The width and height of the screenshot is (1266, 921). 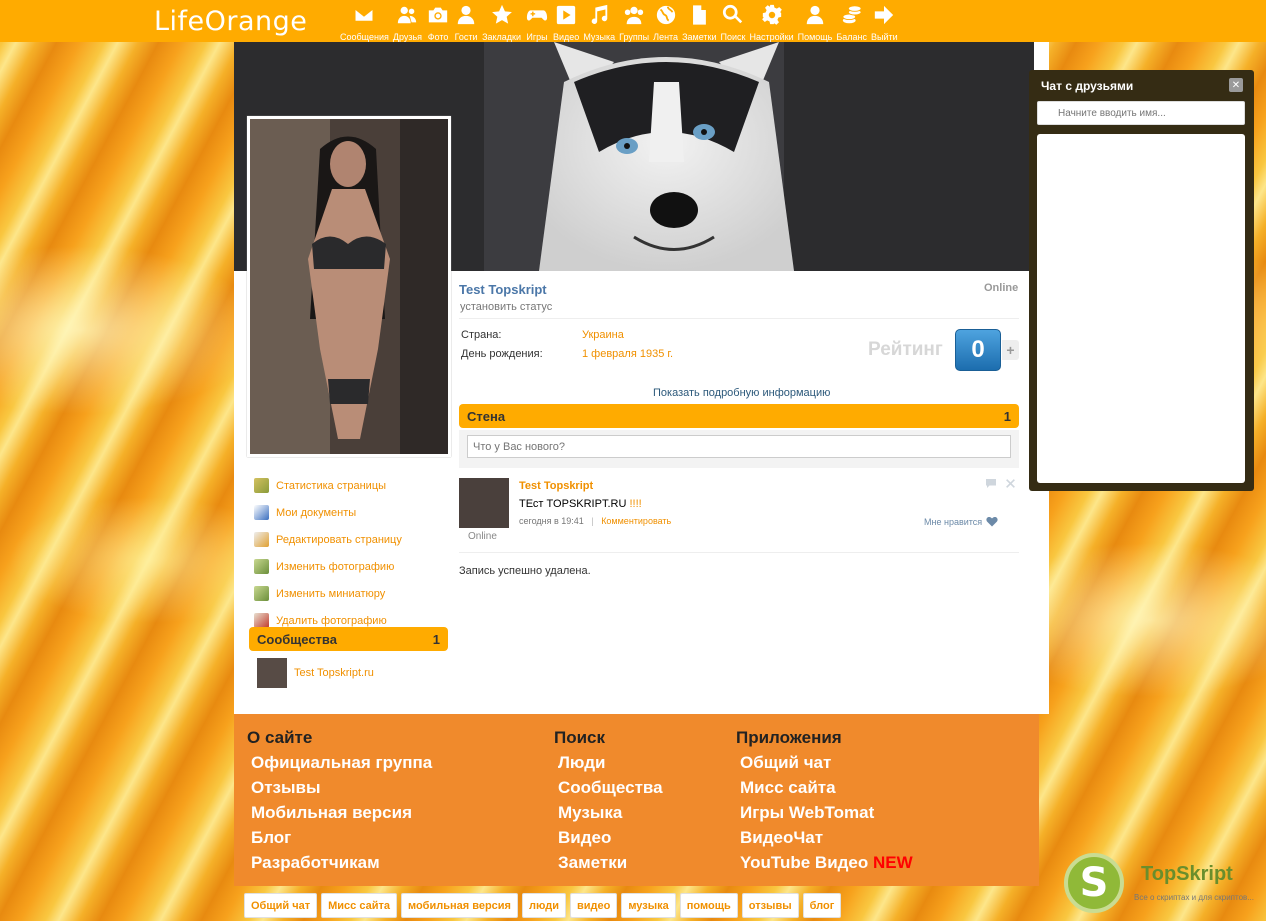 I want to click on tag-link: мобильная версия, so click(x=459, y=905).